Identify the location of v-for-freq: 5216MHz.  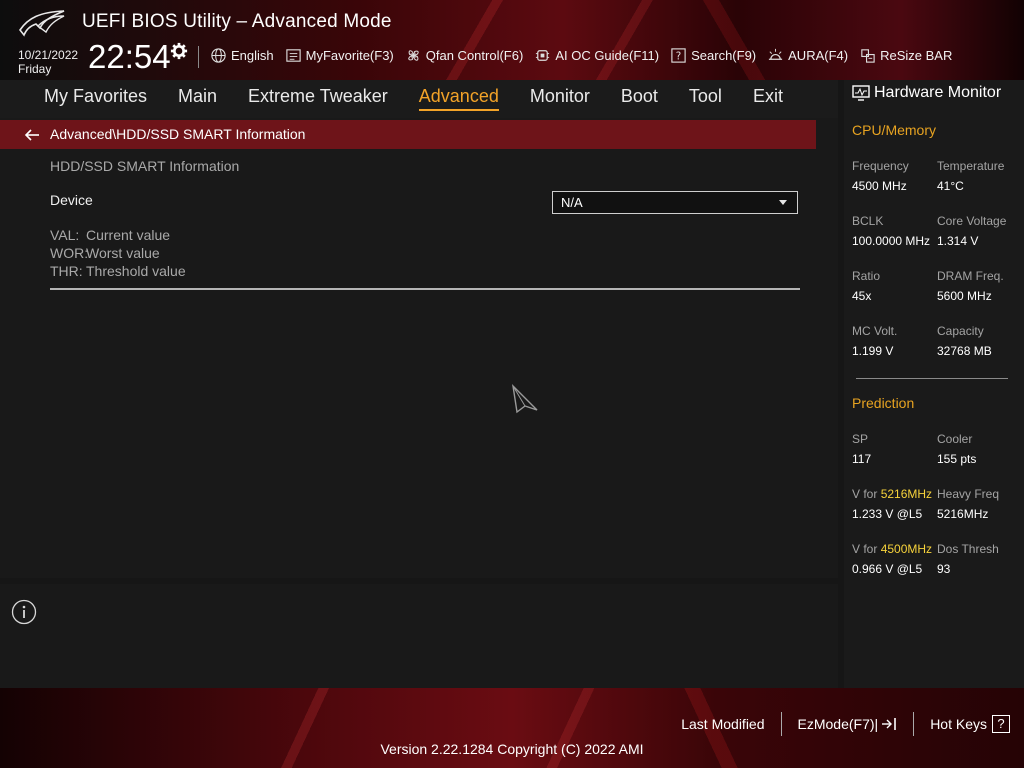
(906, 494).